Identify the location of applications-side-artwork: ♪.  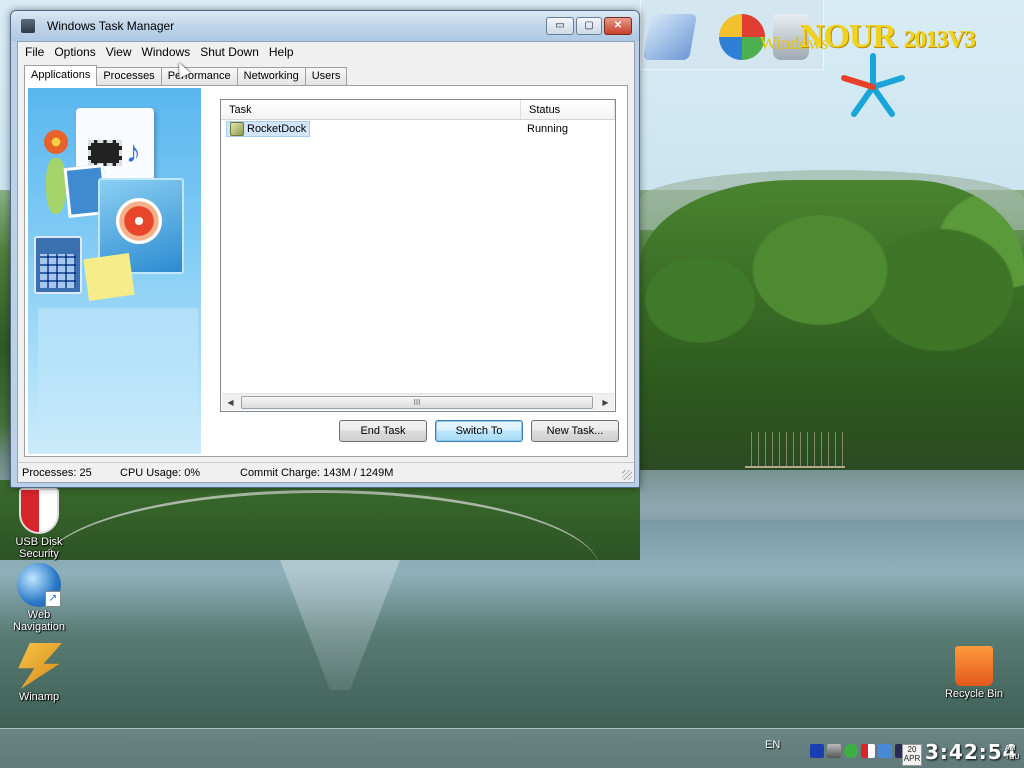
(114, 271).